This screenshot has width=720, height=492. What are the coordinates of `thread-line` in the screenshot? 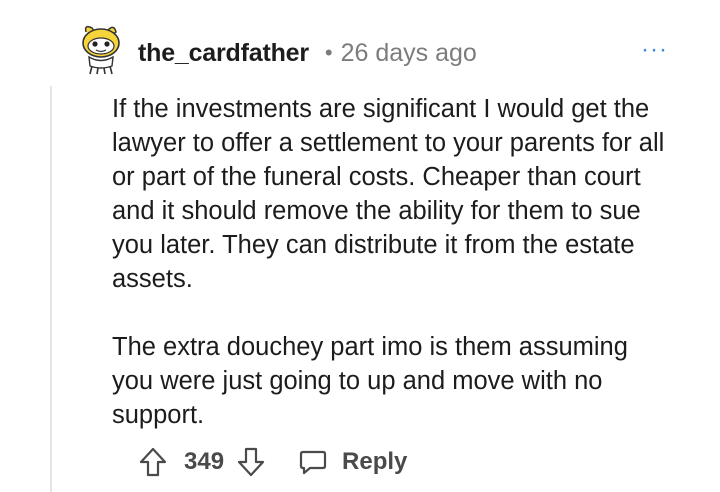 It's located at (51, 289).